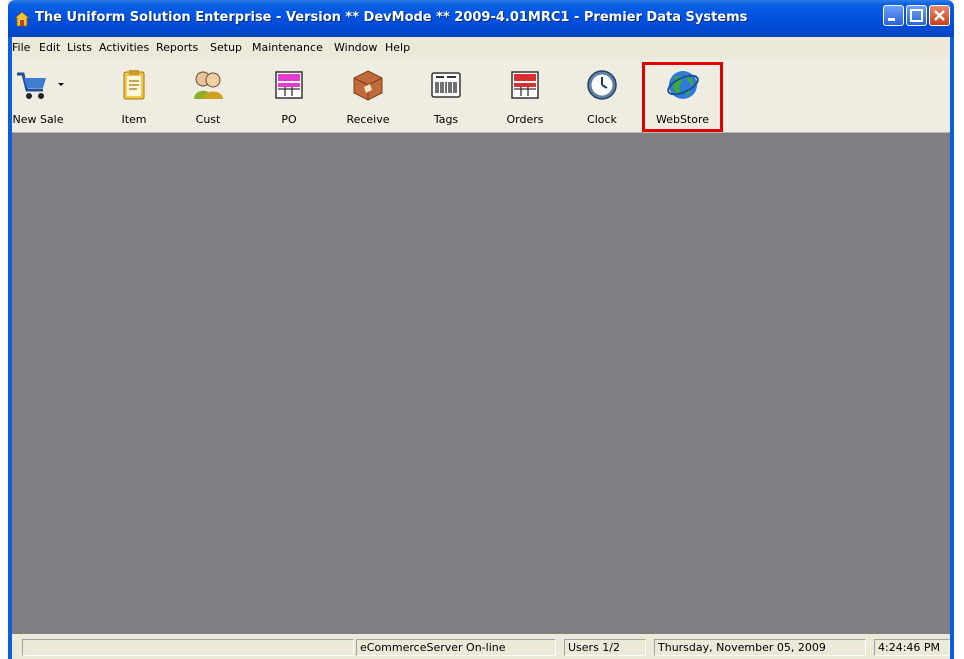 This screenshot has height=659, width=964. Describe the element at coordinates (10, 348) in the screenshot. I see `window-border-left` at that location.